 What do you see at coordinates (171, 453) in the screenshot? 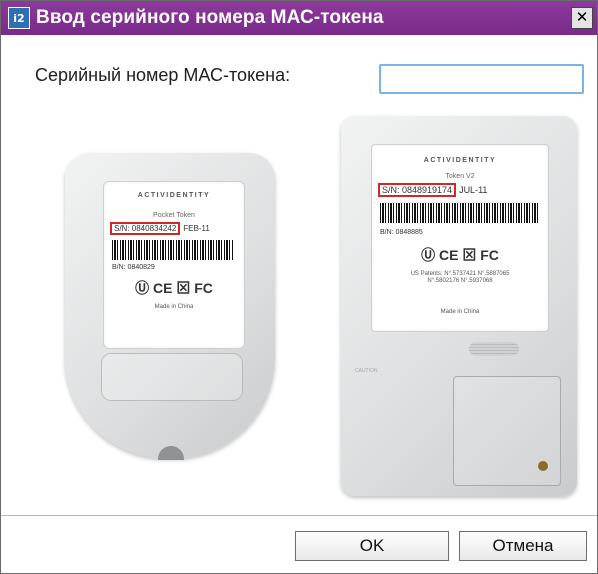
I see `token-hinge` at bounding box center [171, 453].